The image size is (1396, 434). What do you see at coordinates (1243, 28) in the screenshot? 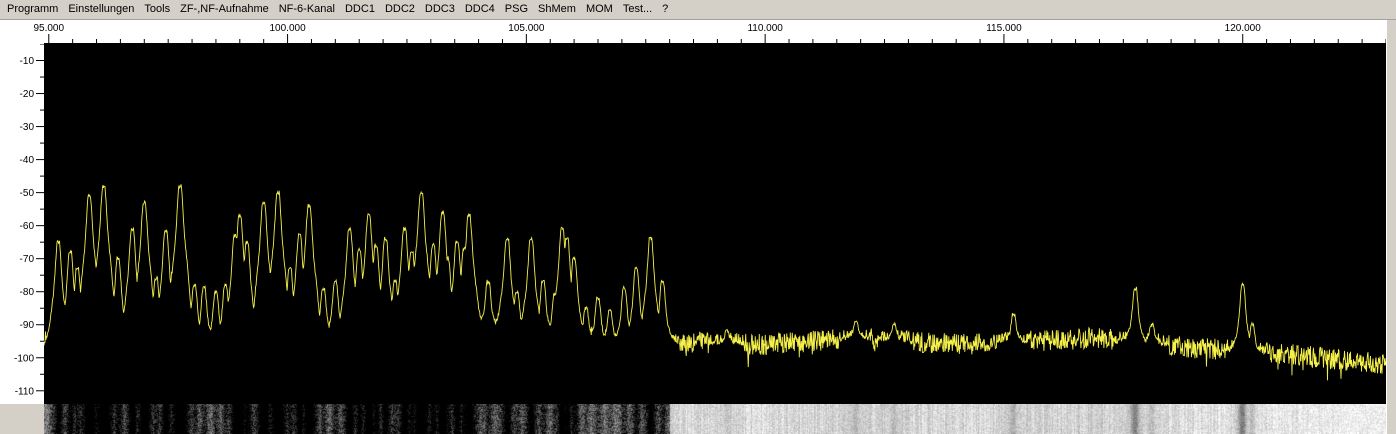
I see `frequency-tick-label: 120.000` at bounding box center [1243, 28].